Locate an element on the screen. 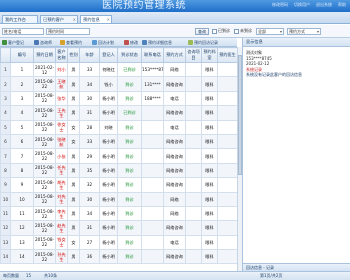 The image size is (350, 280). register-client-button: 客户登记 is located at coordinates (13, 42).